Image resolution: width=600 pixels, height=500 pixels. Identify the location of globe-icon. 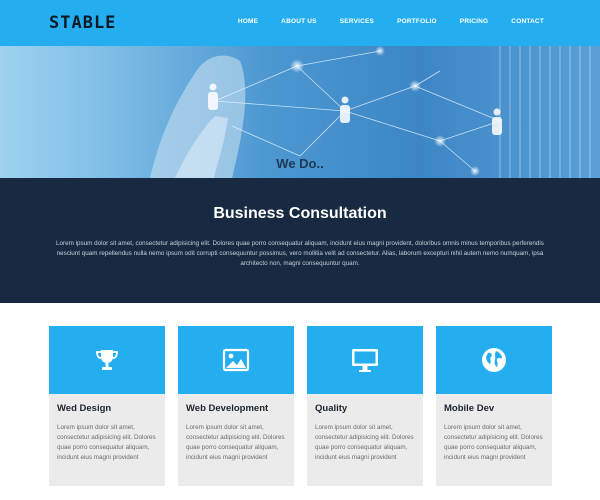
(494, 360).